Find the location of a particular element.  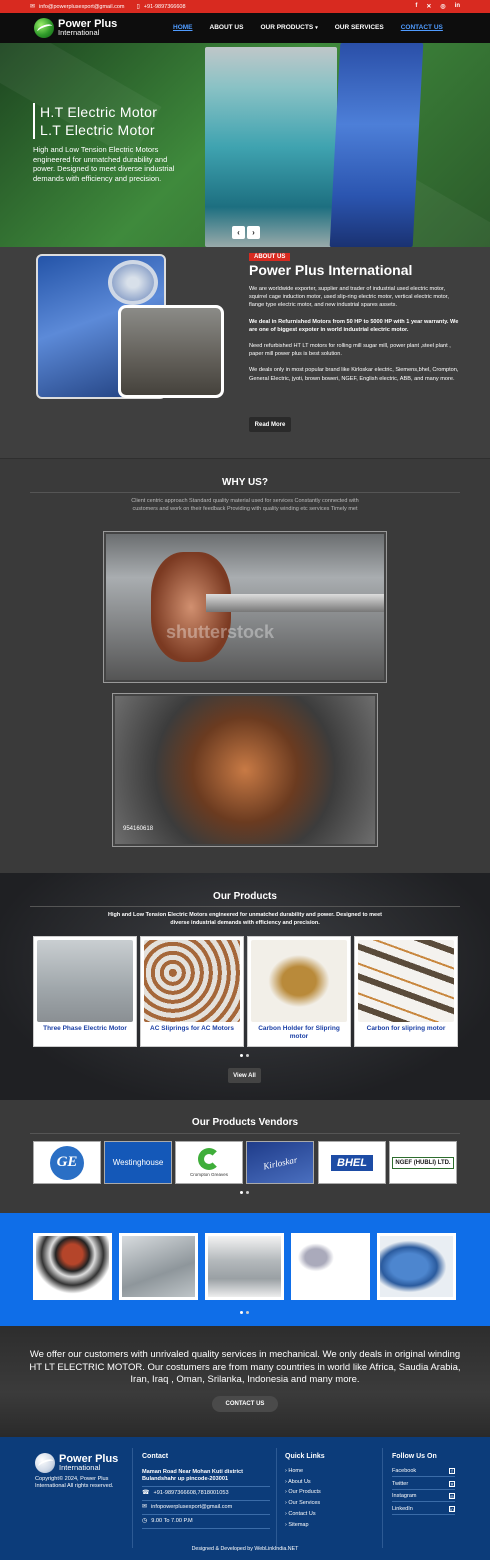

vendor-name: Crompton Greaves is located at coordinates (208, 1174).